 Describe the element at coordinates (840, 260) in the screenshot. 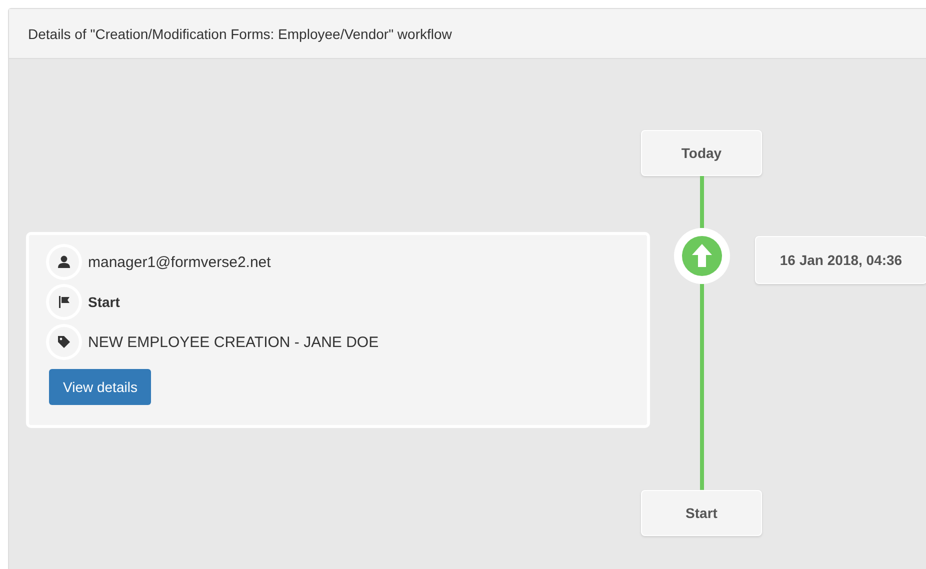

I see `event-date: 16 Jan 2018, 04:36` at that location.